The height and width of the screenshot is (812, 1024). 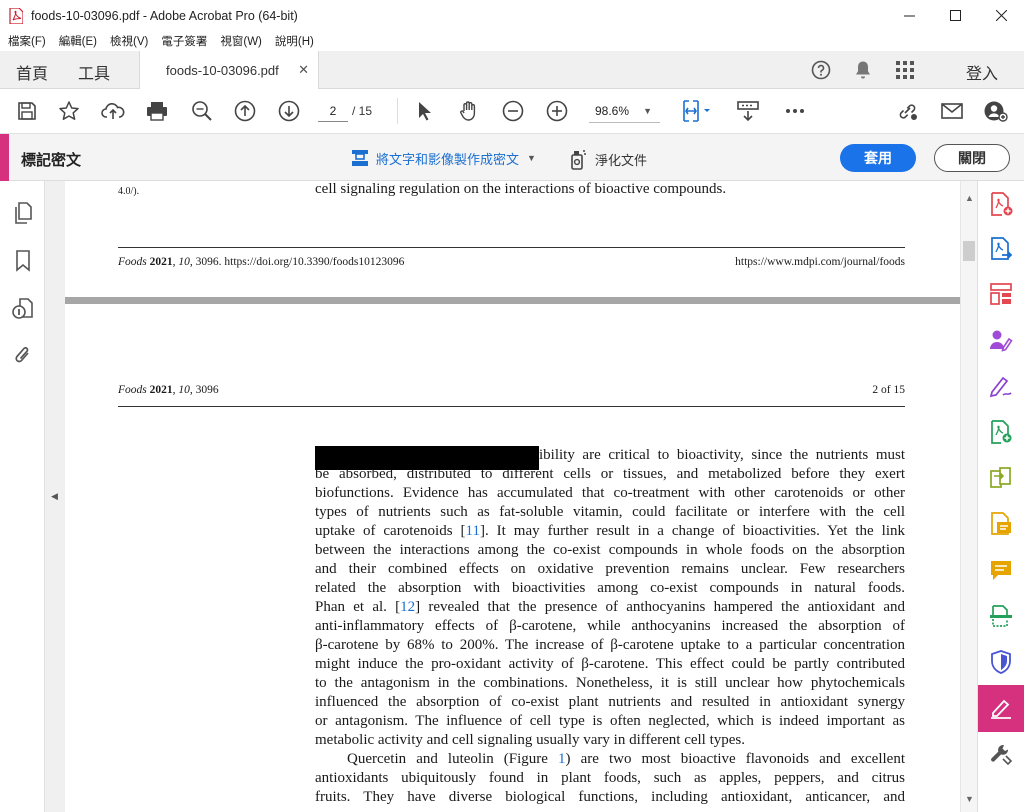 What do you see at coordinates (27, 41) in the screenshot?
I see `menu-file: 檔案(F)` at bounding box center [27, 41].